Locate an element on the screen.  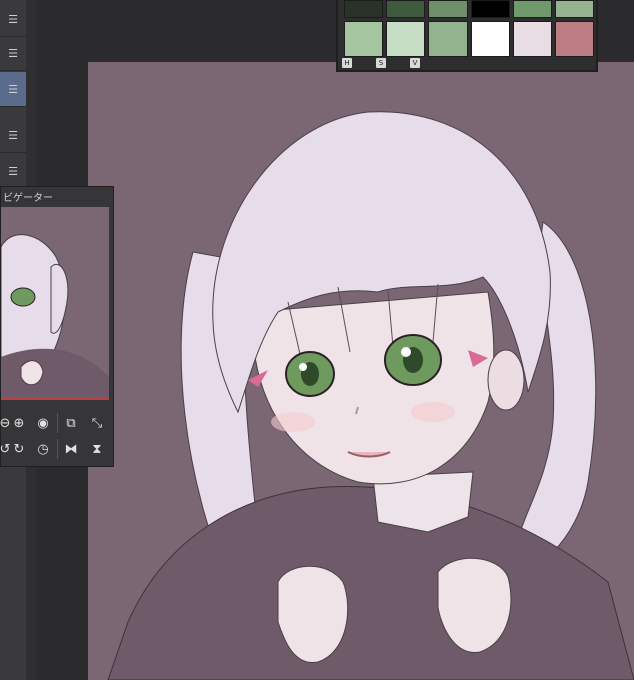
saturation-mode-button: S is located at coordinates (381, 63).